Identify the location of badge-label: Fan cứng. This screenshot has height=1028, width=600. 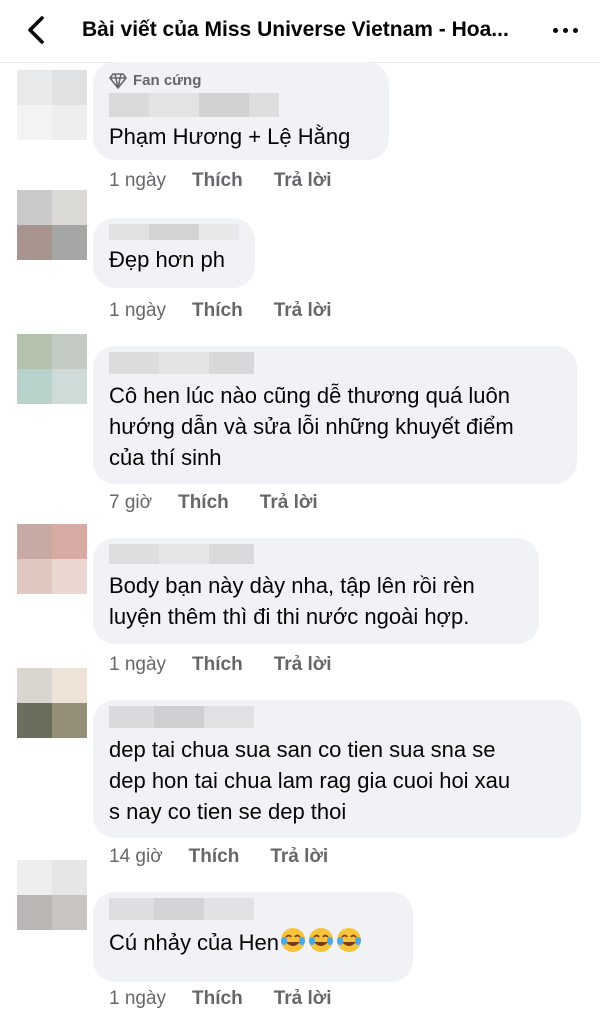
(167, 80).